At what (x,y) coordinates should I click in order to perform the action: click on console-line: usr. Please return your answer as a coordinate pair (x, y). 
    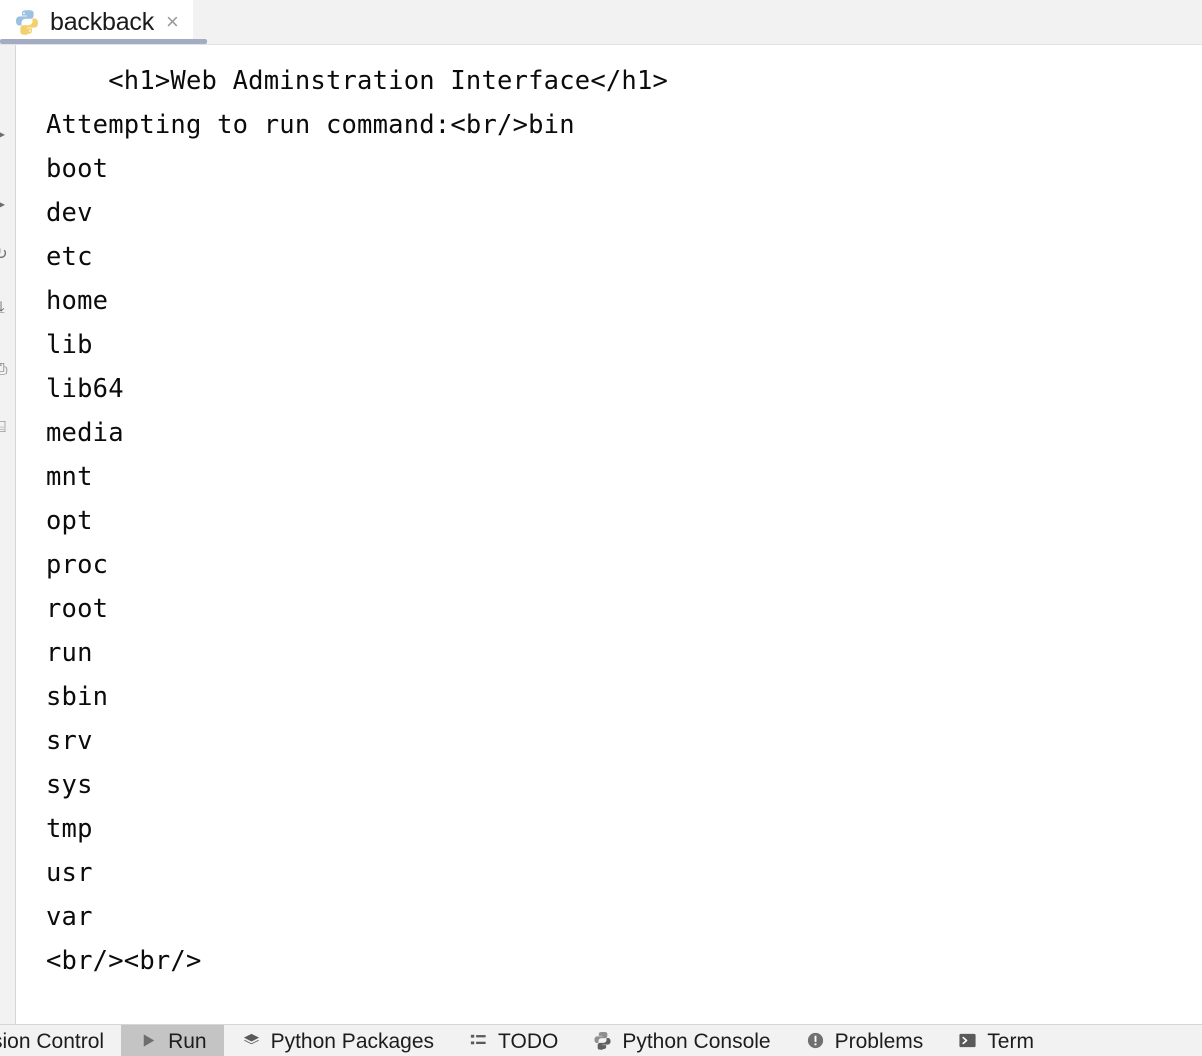
    Looking at the image, I should click on (69, 873).